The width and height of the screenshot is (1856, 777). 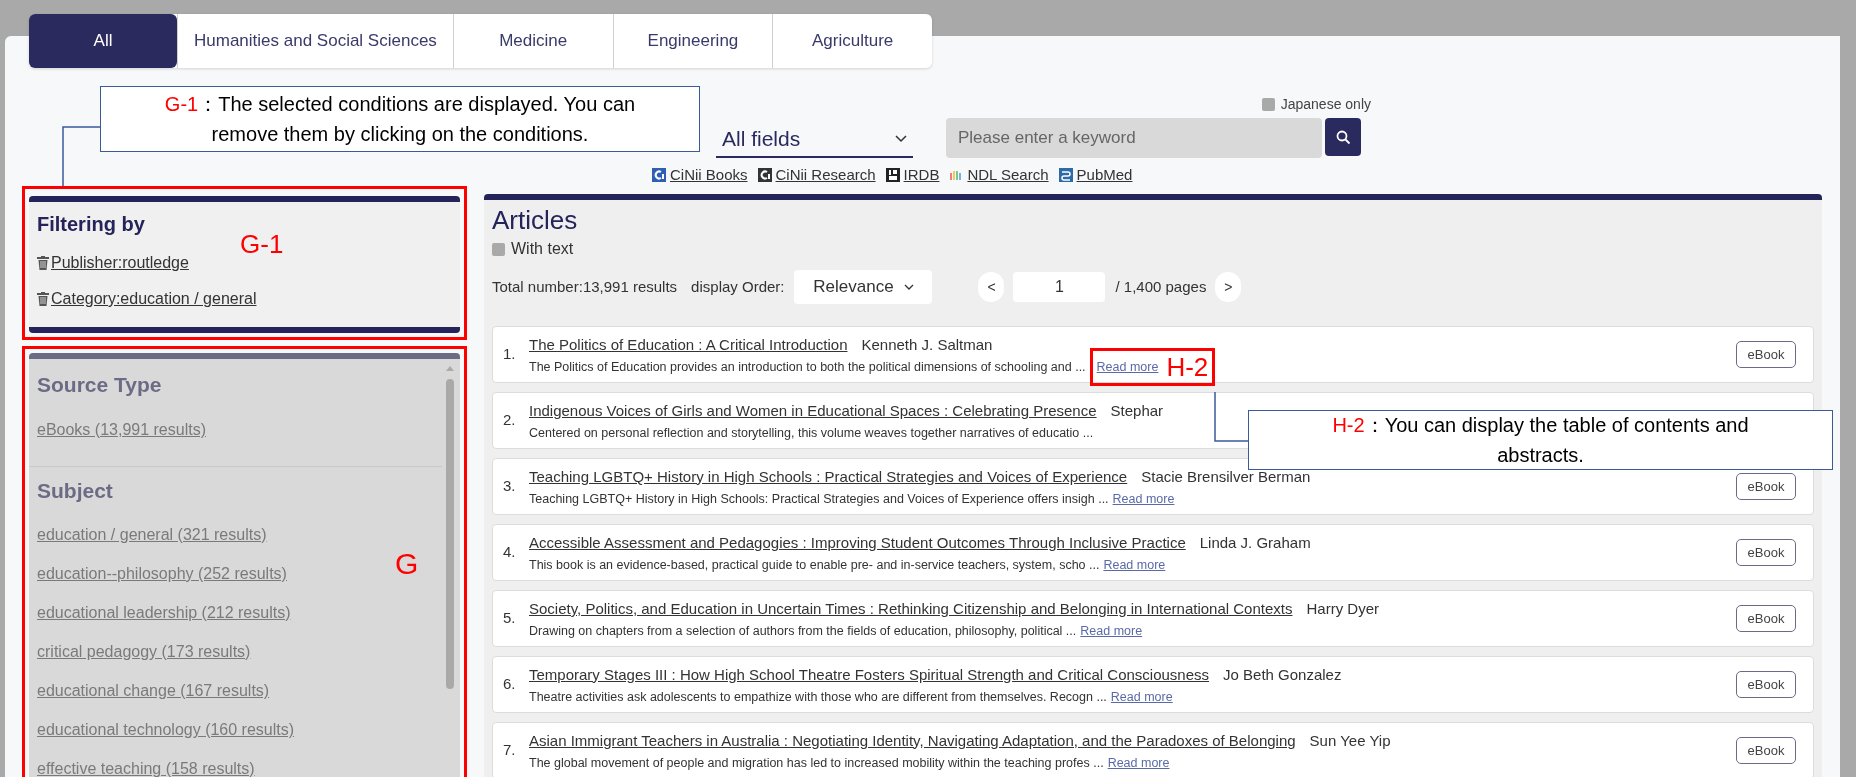 I want to click on author-name: Sun Yee Yip, so click(x=1350, y=740).